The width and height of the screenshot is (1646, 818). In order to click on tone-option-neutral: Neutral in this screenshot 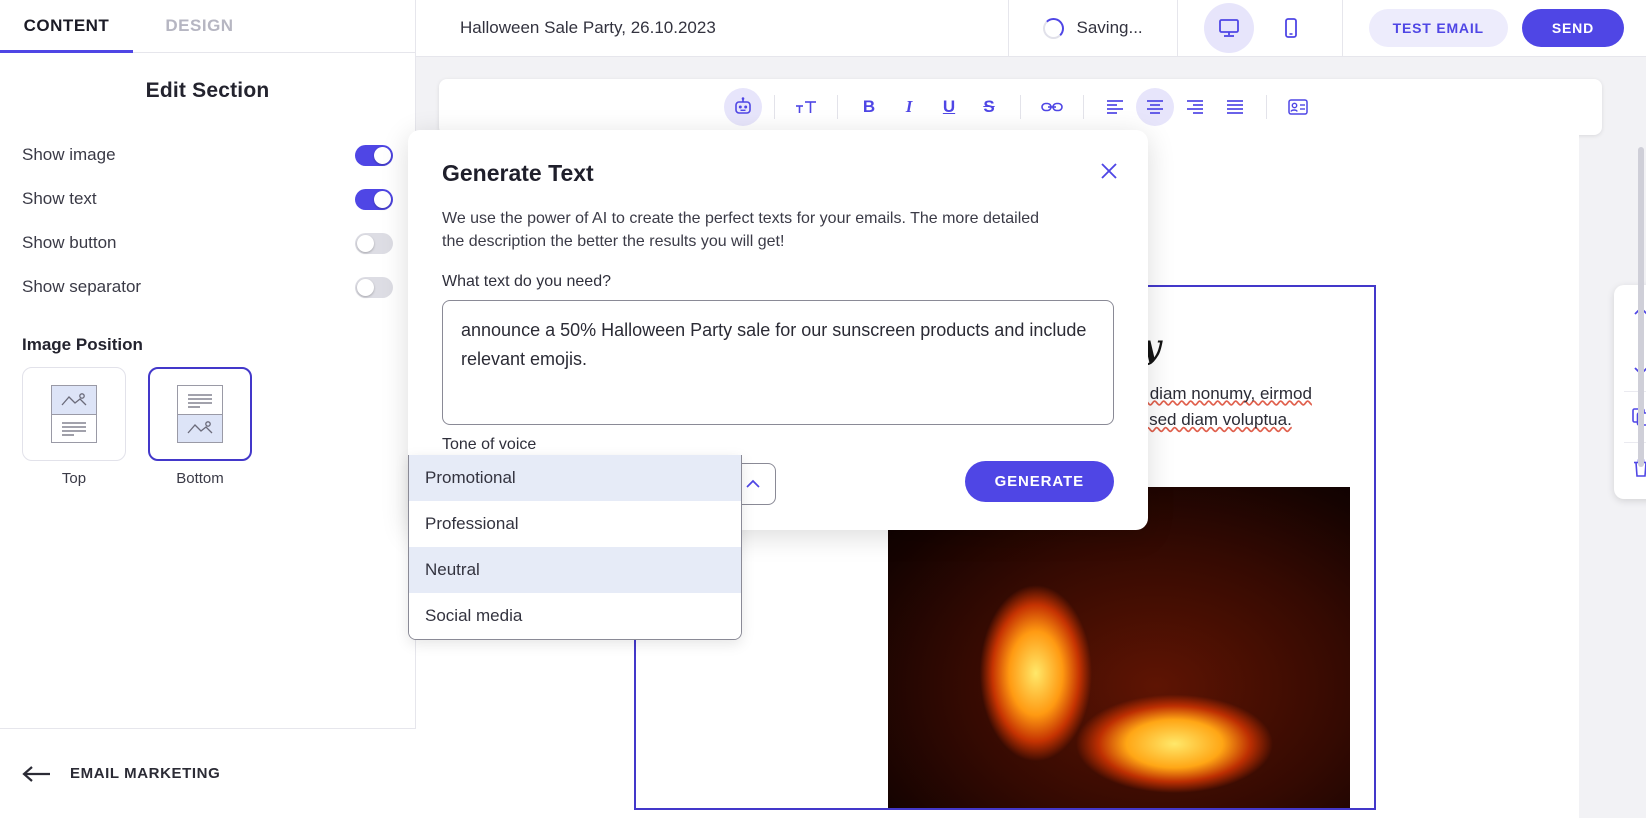, I will do `click(575, 570)`.